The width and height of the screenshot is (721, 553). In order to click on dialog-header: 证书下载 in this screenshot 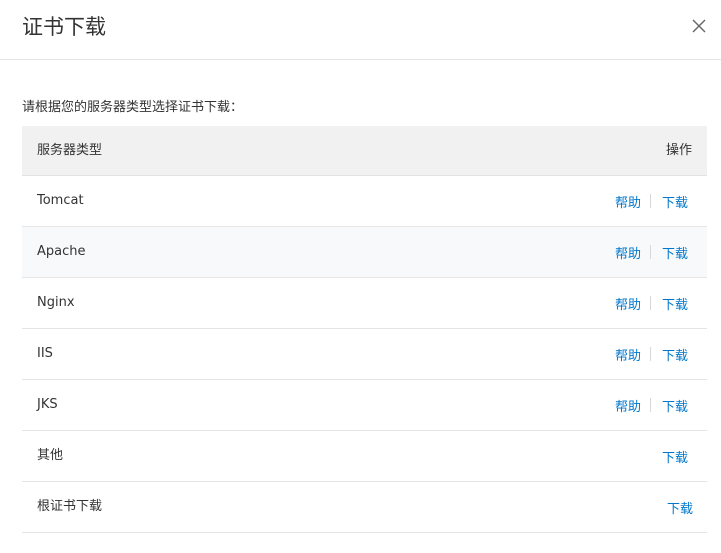, I will do `click(360, 30)`.